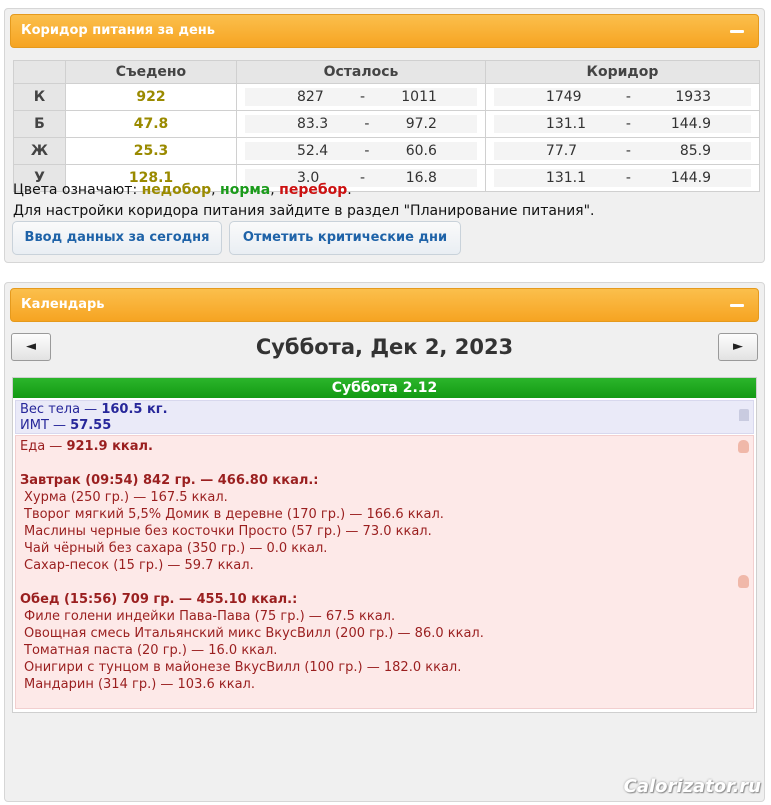  I want to click on header-remaining: Осталось, so click(361, 72).